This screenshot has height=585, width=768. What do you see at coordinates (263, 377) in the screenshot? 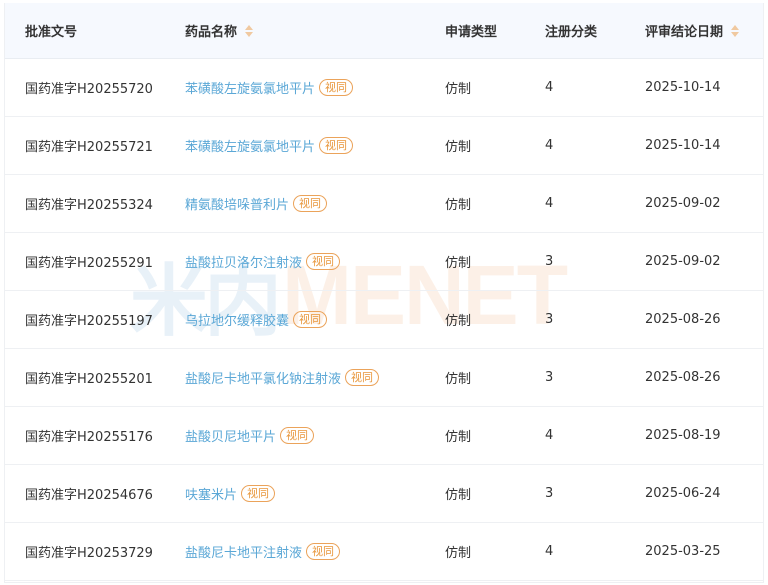
I see `drug-name-link: 盐酸尼卡地平氯化钠注射液` at bounding box center [263, 377].